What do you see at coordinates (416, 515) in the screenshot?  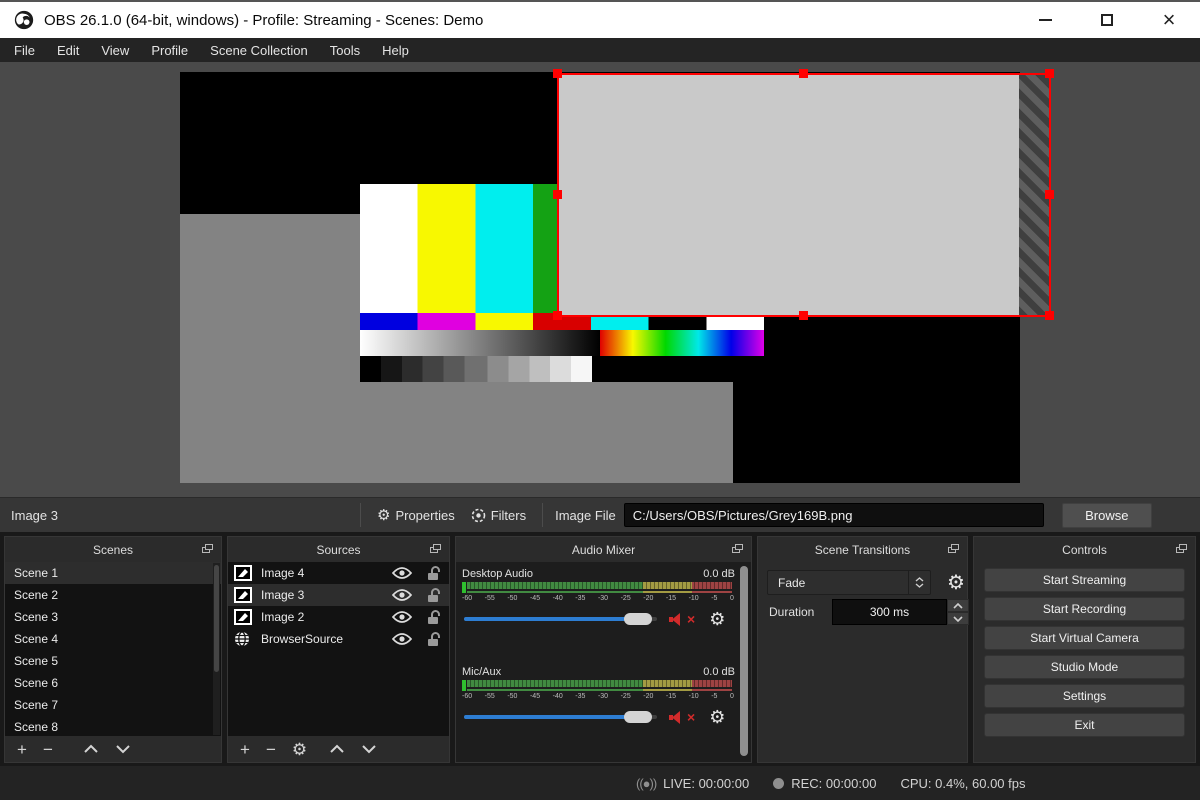 I see `properties-button: ⚙ Properties` at bounding box center [416, 515].